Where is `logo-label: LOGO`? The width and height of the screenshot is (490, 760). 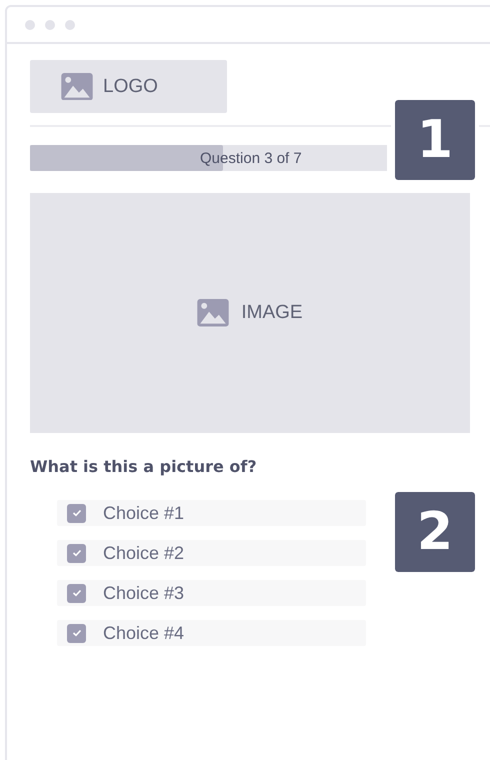
logo-label: LOGO is located at coordinates (130, 87).